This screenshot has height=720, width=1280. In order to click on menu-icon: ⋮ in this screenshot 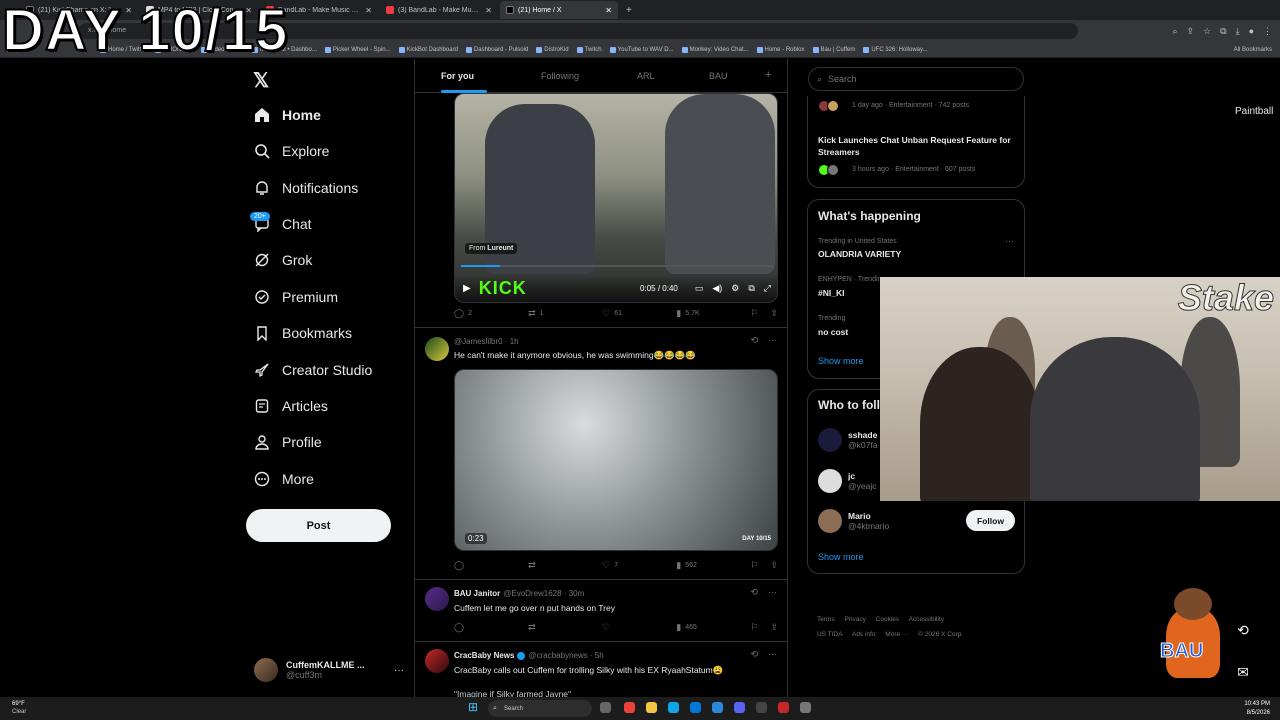, I will do `click(1267, 31)`.